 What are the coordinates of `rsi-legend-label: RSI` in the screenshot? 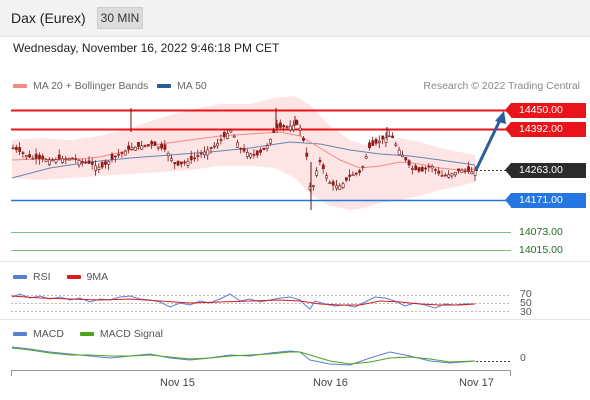 It's located at (42, 277).